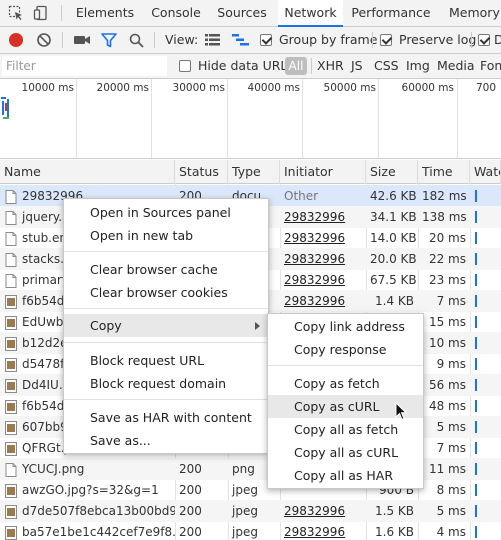 This screenshot has width=501, height=540. Describe the element at coordinates (486, 88) in the screenshot. I see `overview-tick-label: 700` at that location.